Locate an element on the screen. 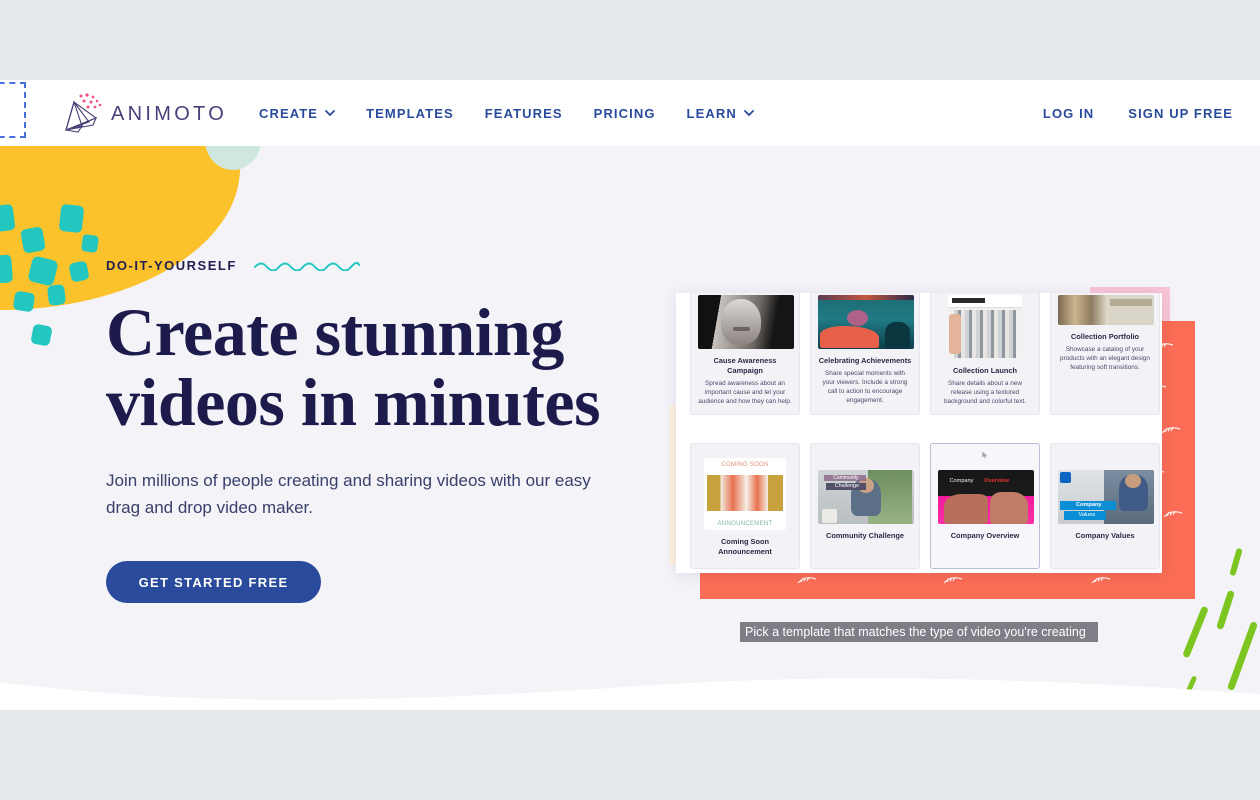 This screenshot has height=800, width=1260. template-card: Community Challenge Community Challenge is located at coordinates (865, 506).